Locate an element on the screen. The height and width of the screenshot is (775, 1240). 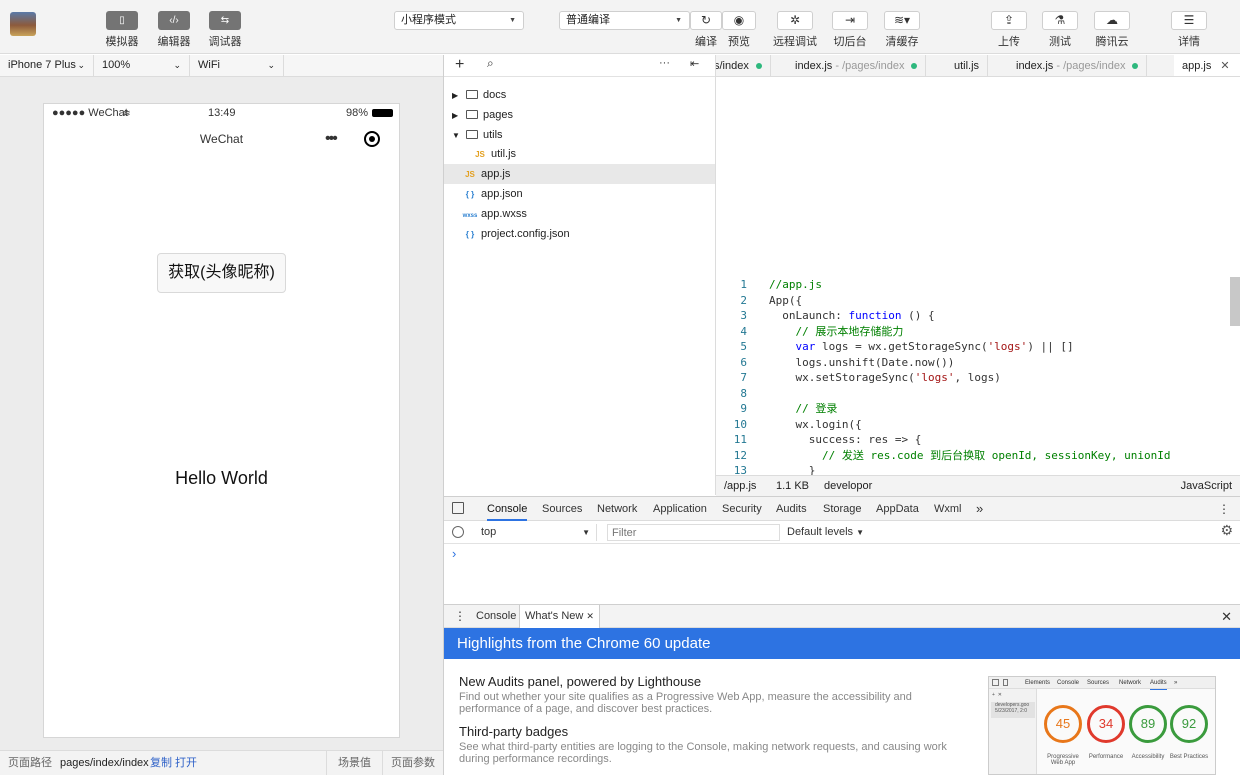
audit-score-label: Performance is located at coordinates (1106, 757).